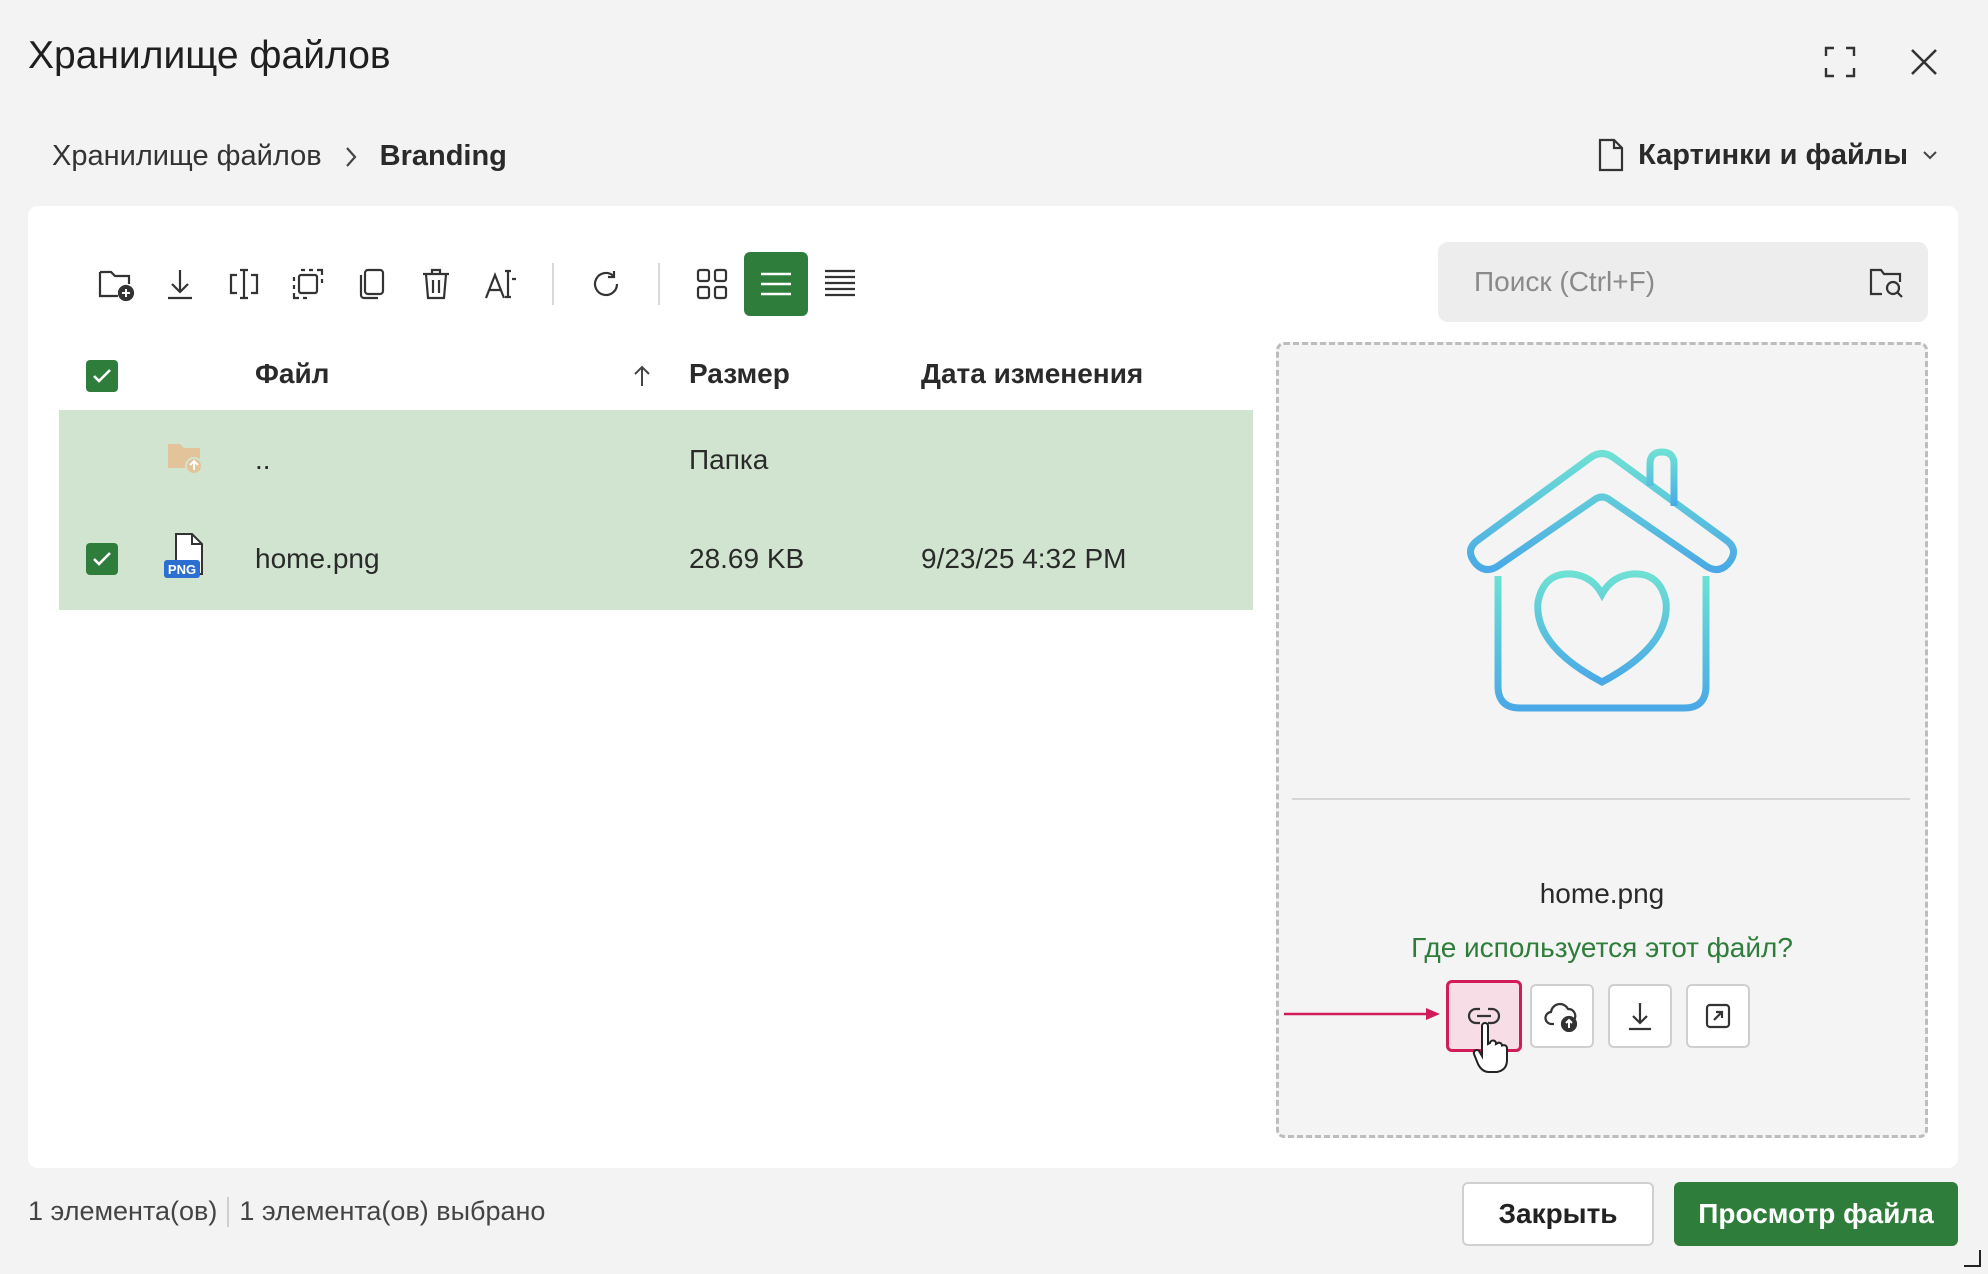 The width and height of the screenshot is (1988, 1274). Describe the element at coordinates (840, 284) in the screenshot. I see `compact-list-view-icon` at that location.